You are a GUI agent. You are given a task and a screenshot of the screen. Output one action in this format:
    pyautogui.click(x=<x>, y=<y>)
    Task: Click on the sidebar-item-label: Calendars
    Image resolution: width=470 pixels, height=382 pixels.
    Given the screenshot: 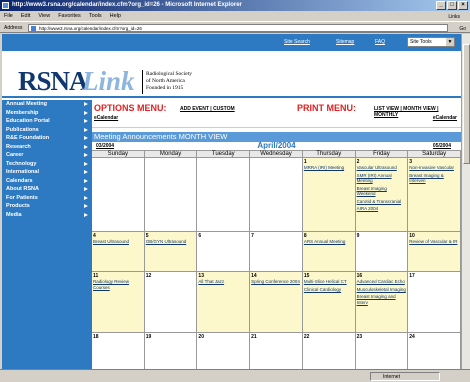 What is the action you would take?
    pyautogui.click(x=19, y=180)
    